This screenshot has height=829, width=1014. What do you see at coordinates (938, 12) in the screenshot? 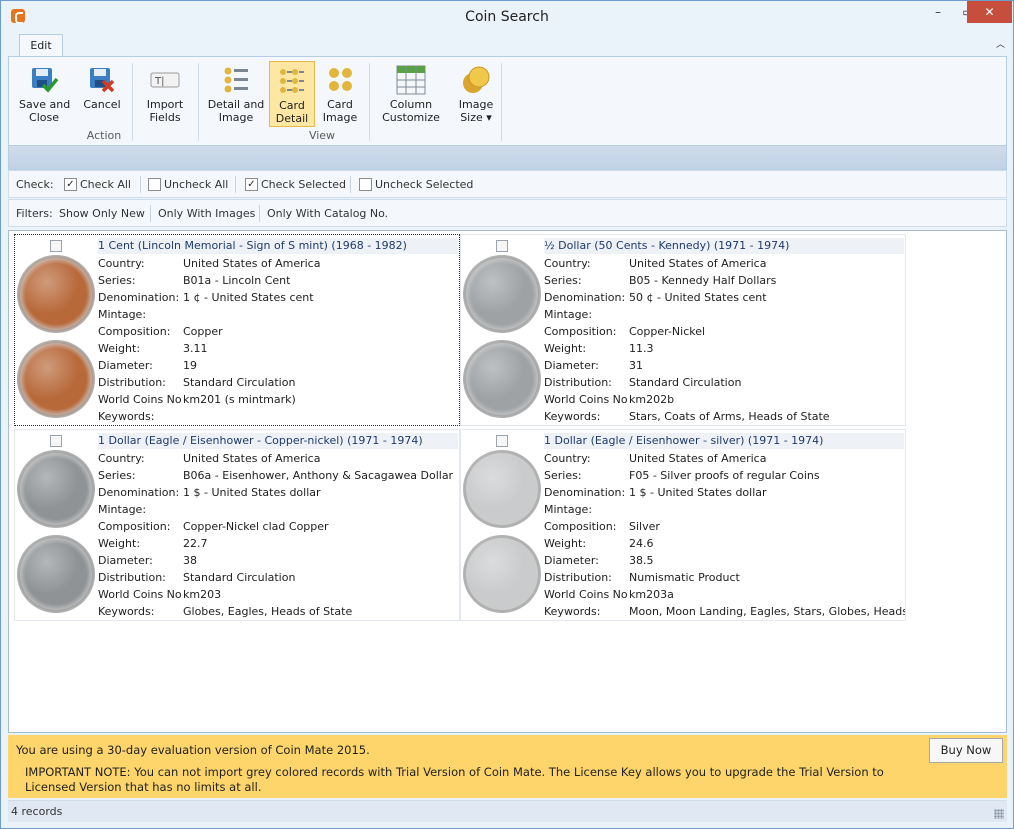
I see `minimize-icon: –` at bounding box center [938, 12].